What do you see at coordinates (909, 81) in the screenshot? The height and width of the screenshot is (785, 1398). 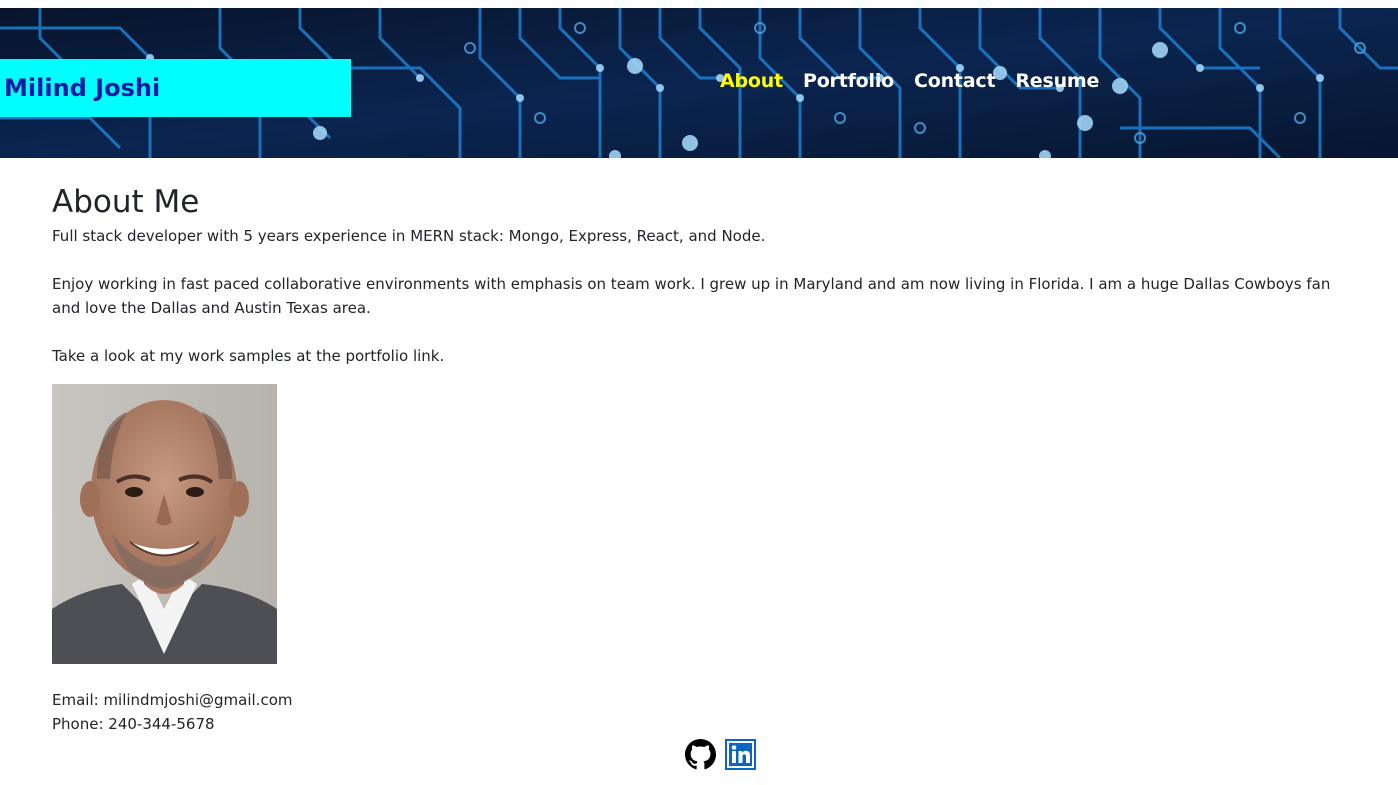 I see `main-nav: About Portfolio Contact Resume` at bounding box center [909, 81].